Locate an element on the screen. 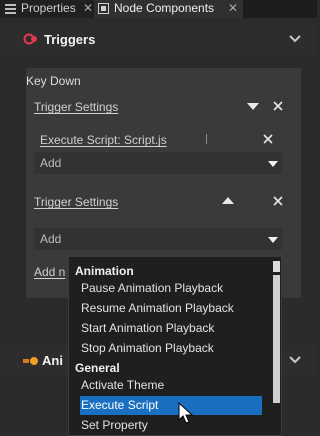 Image resolution: width=320 pixels, height=436 pixels. trigger-icon is located at coordinates (30, 39).